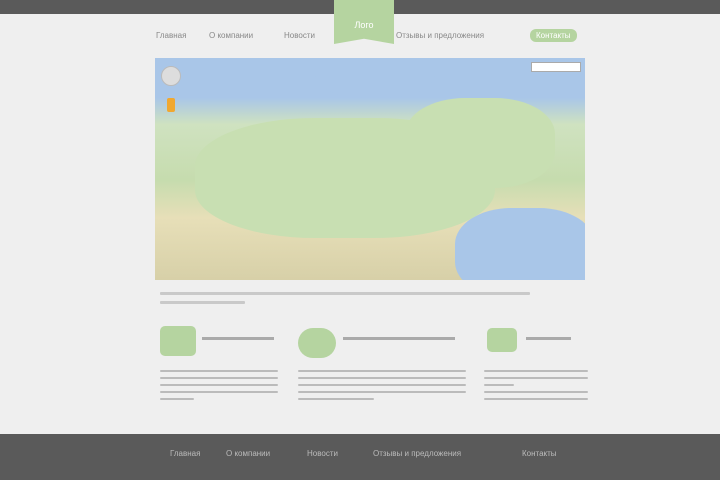  Describe the element at coordinates (171, 35) in the screenshot. I see `nav-home: Главная` at that location.